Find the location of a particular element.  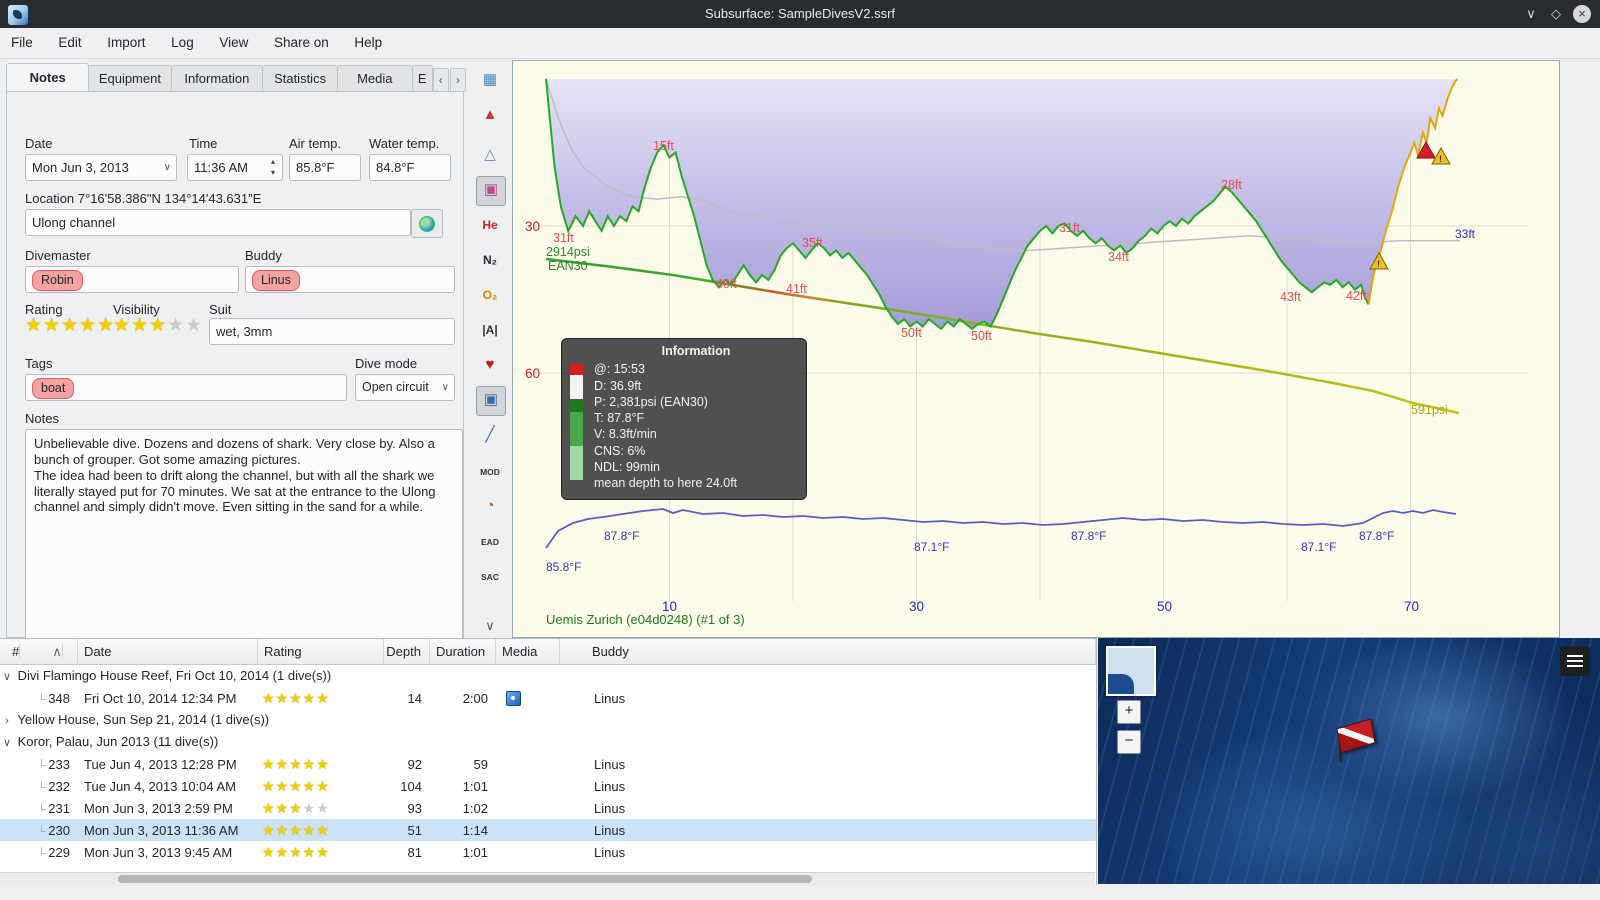

depth-label: 31ft is located at coordinates (1069, 228).